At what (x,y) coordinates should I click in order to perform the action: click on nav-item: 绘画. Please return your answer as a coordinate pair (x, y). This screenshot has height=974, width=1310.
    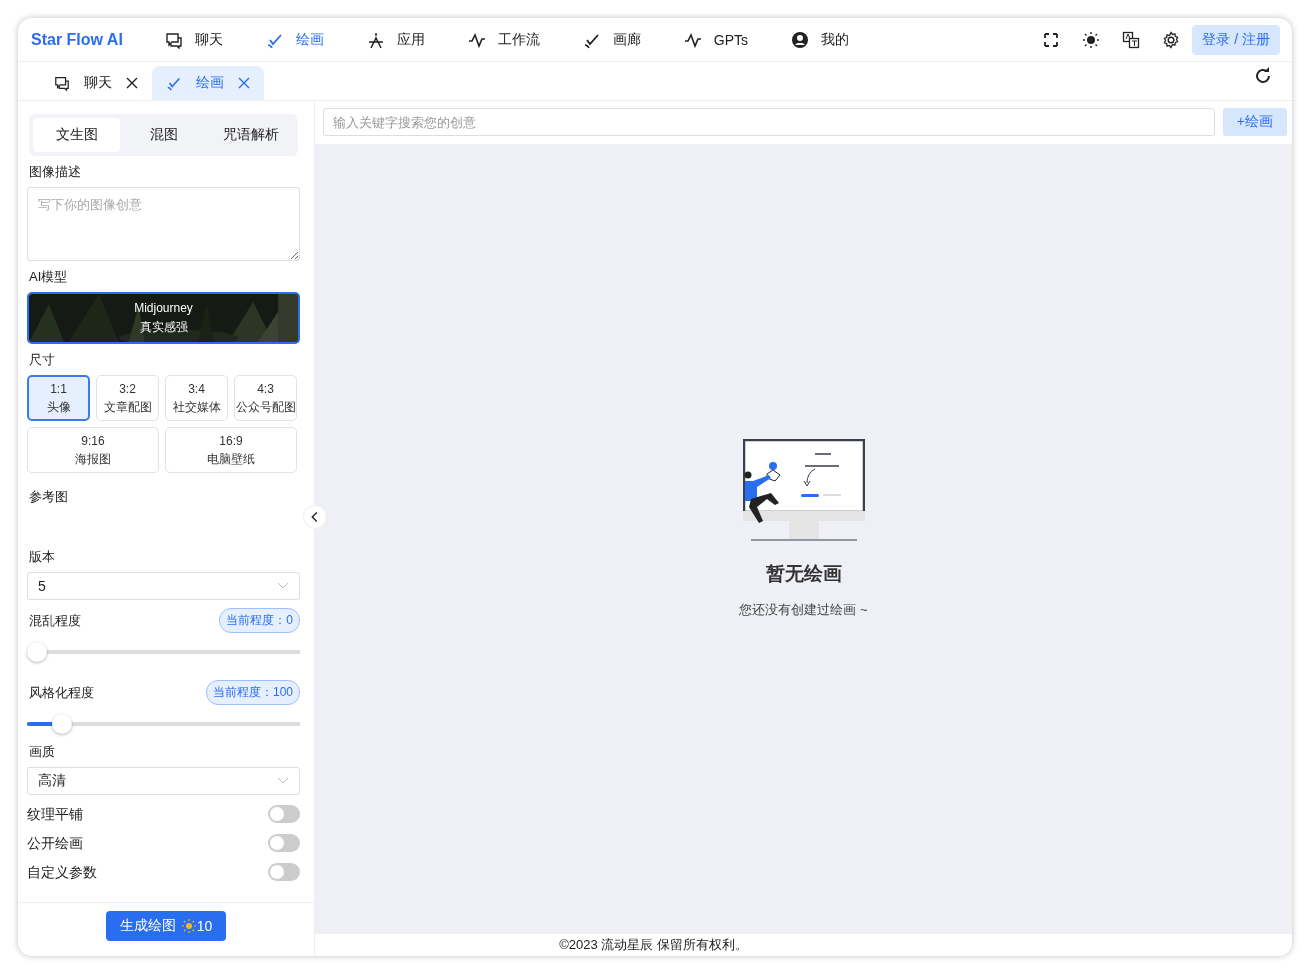
    Looking at the image, I should click on (294, 39).